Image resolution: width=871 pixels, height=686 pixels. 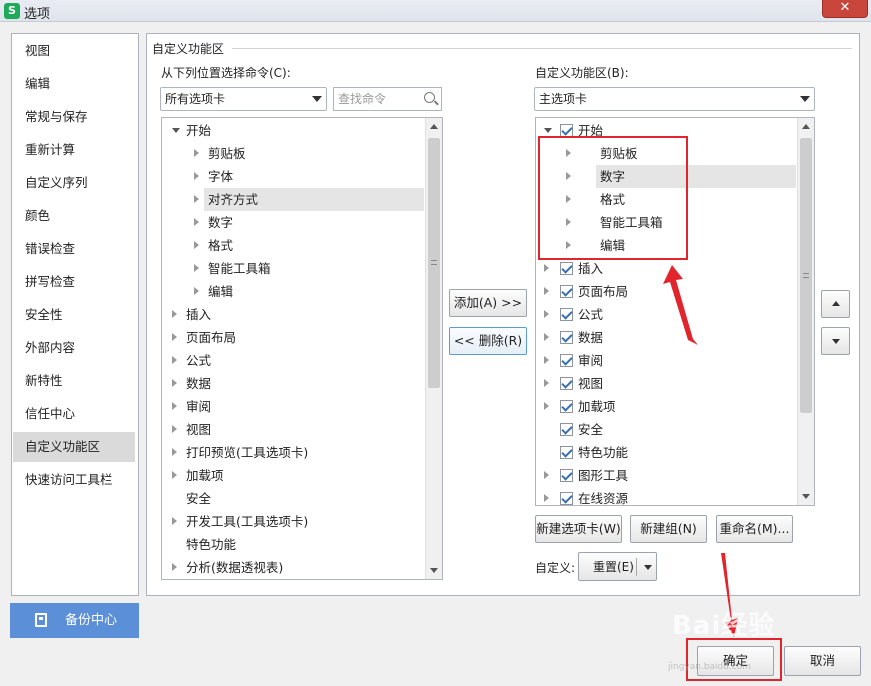 I want to click on watermark-url: jingyan.baidu.com, so click(x=710, y=667).